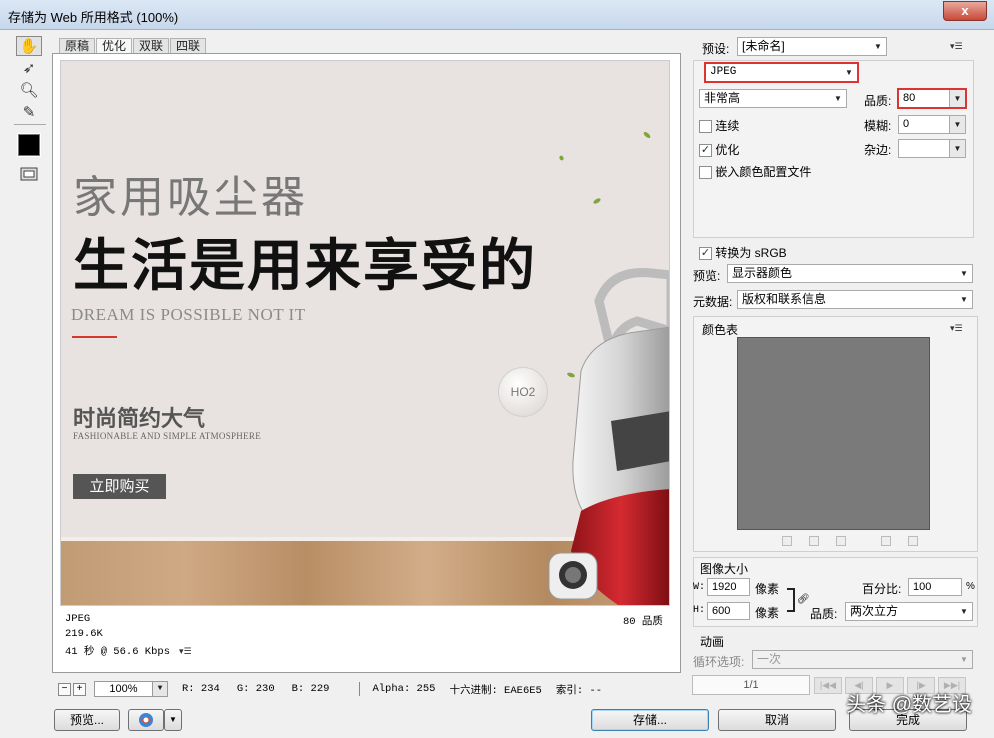 This screenshot has height=738, width=994. What do you see at coordinates (188, 314) in the screenshot?
I see `ad-english-line: DREAM IS POSSIBLE NOT IT` at bounding box center [188, 314].